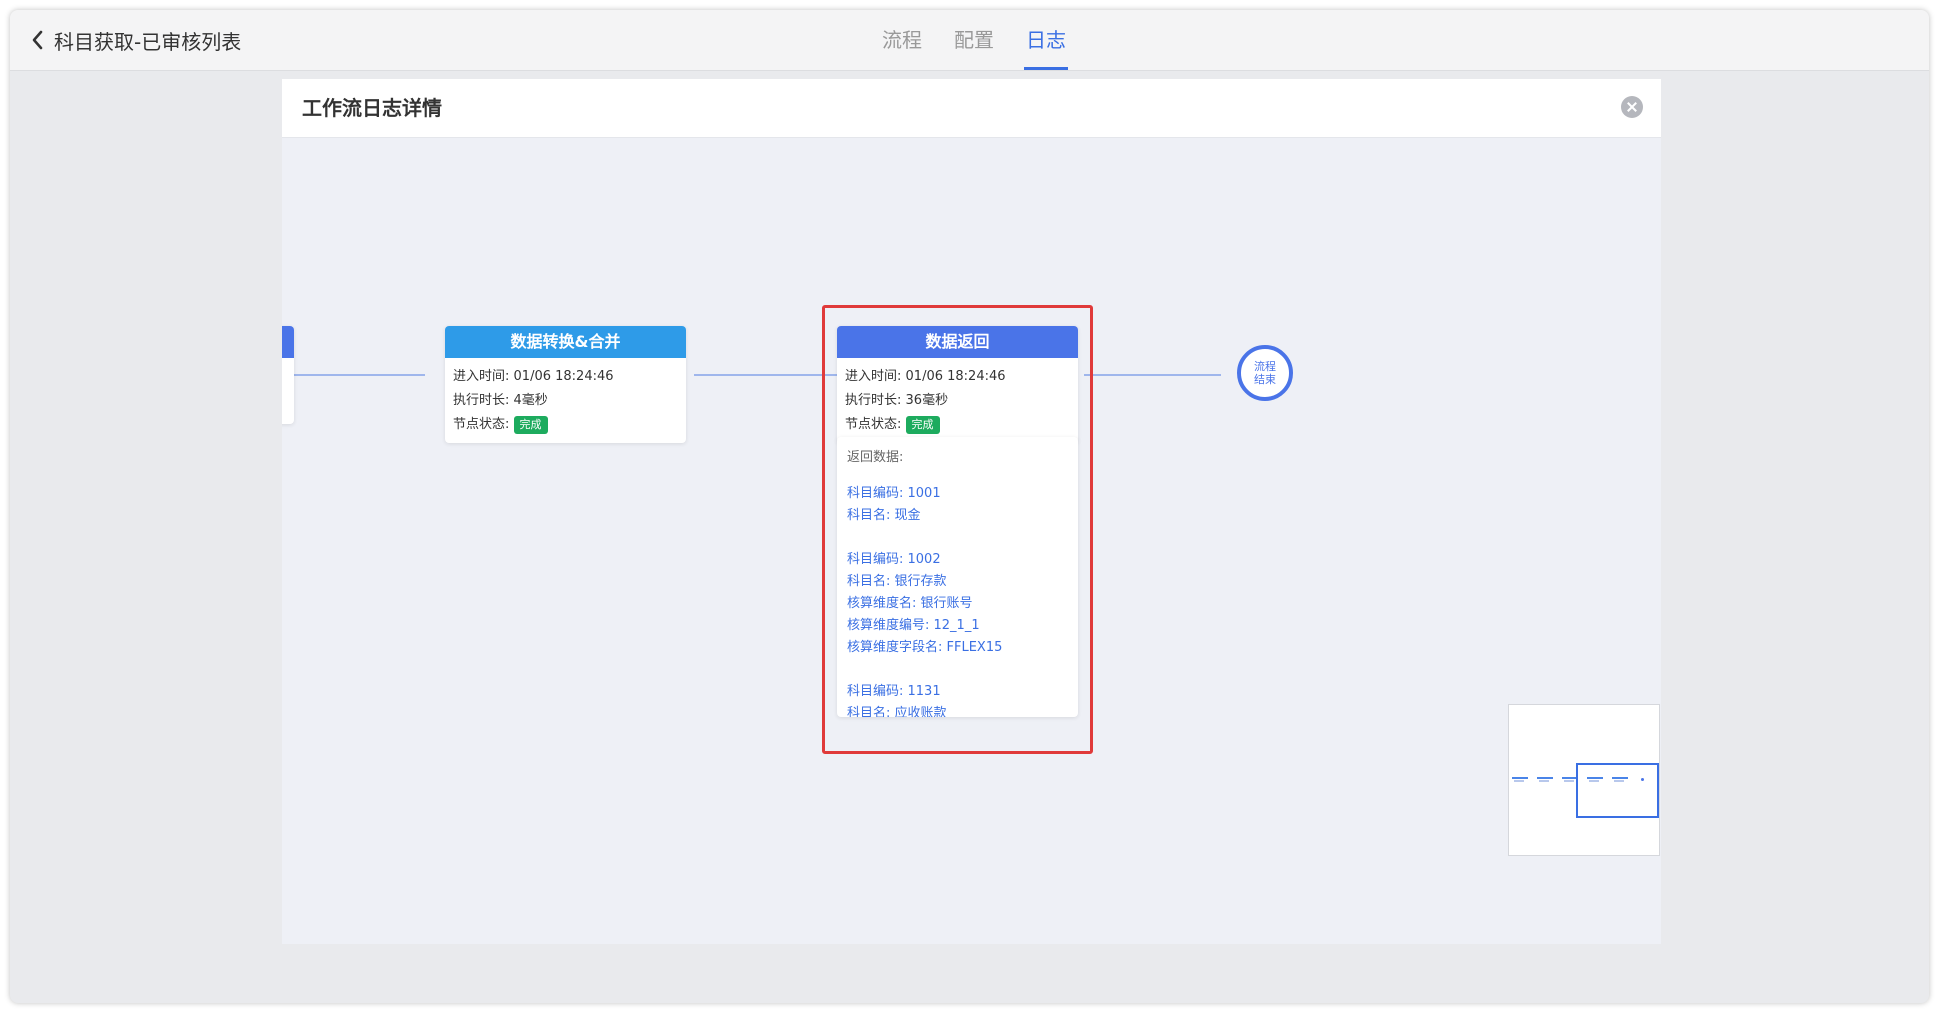  Describe the element at coordinates (894, 559) in the screenshot. I see `return-data-line: 科目编码: 1002` at that location.